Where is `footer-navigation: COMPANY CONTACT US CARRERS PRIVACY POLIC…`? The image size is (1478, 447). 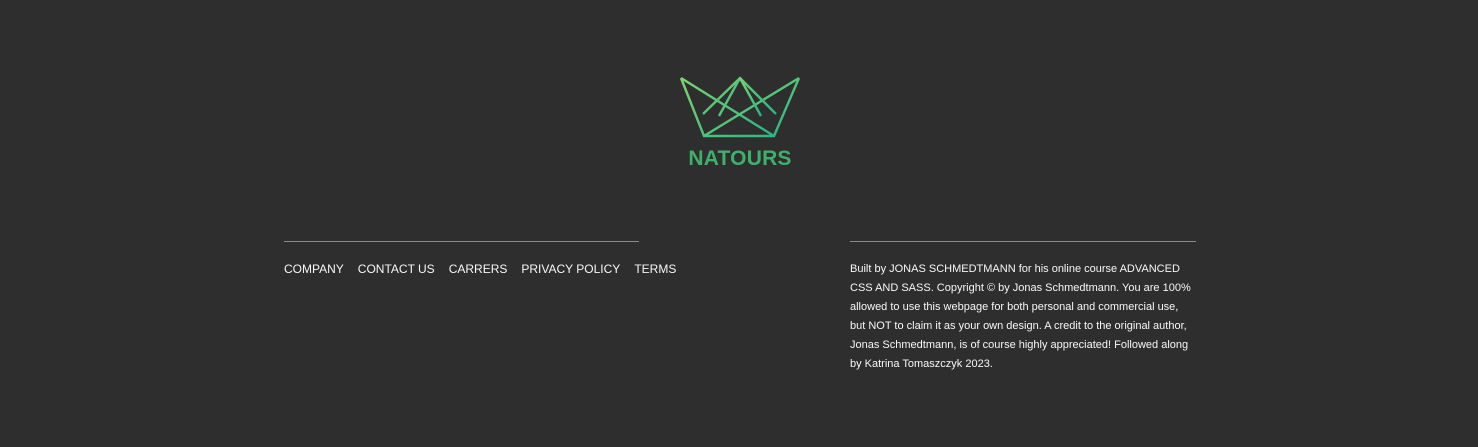
footer-navigation: COMPANY CONTACT US CARRERS PRIVACY POLIC… is located at coordinates (480, 259).